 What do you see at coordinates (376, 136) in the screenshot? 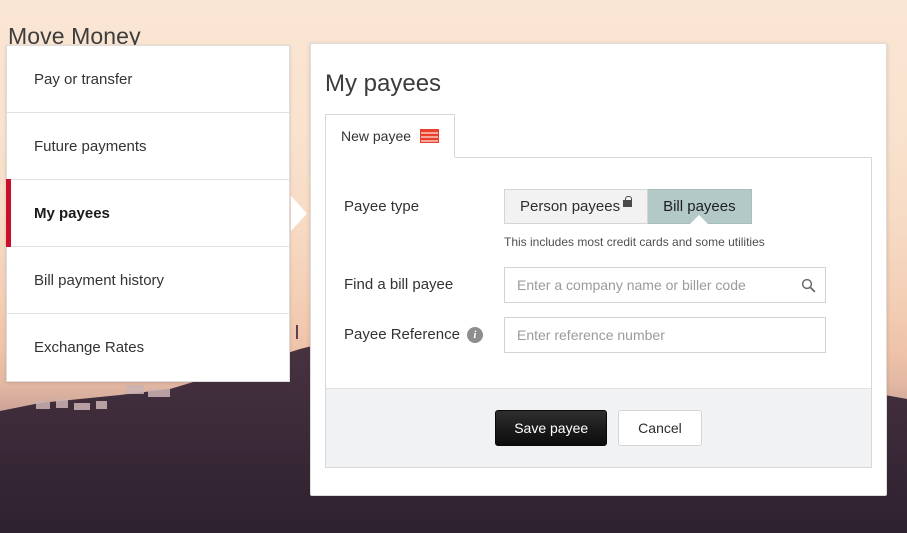
I see `tab-label: New payee` at bounding box center [376, 136].